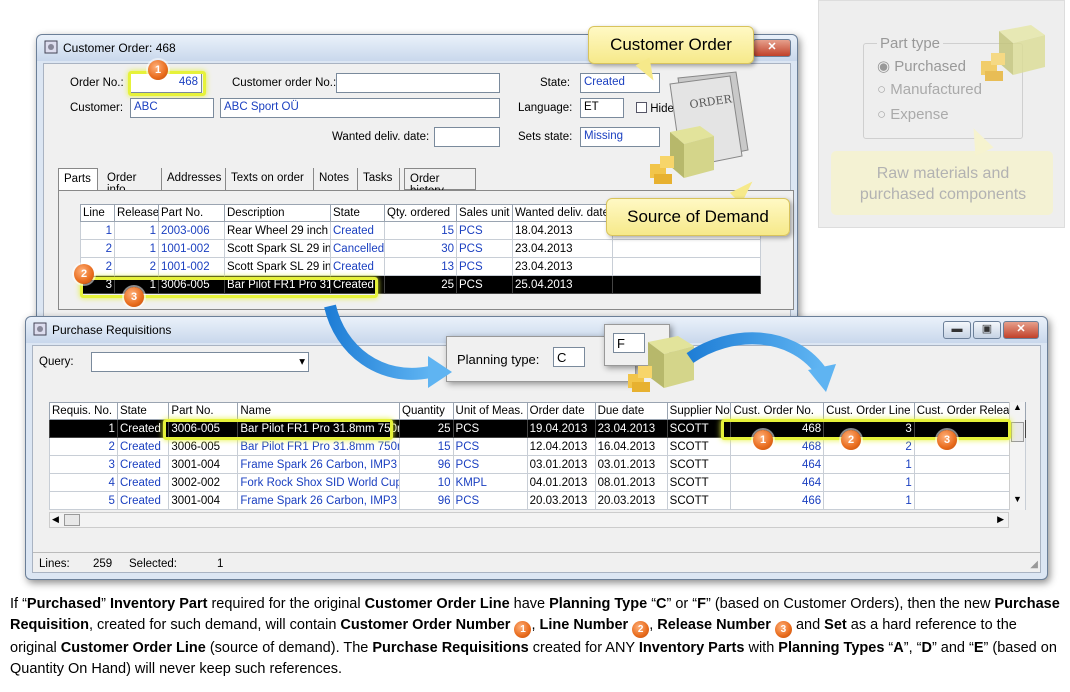  Describe the element at coordinates (158, 604) in the screenshot. I see `text-bold: Inventory Part` at that location.